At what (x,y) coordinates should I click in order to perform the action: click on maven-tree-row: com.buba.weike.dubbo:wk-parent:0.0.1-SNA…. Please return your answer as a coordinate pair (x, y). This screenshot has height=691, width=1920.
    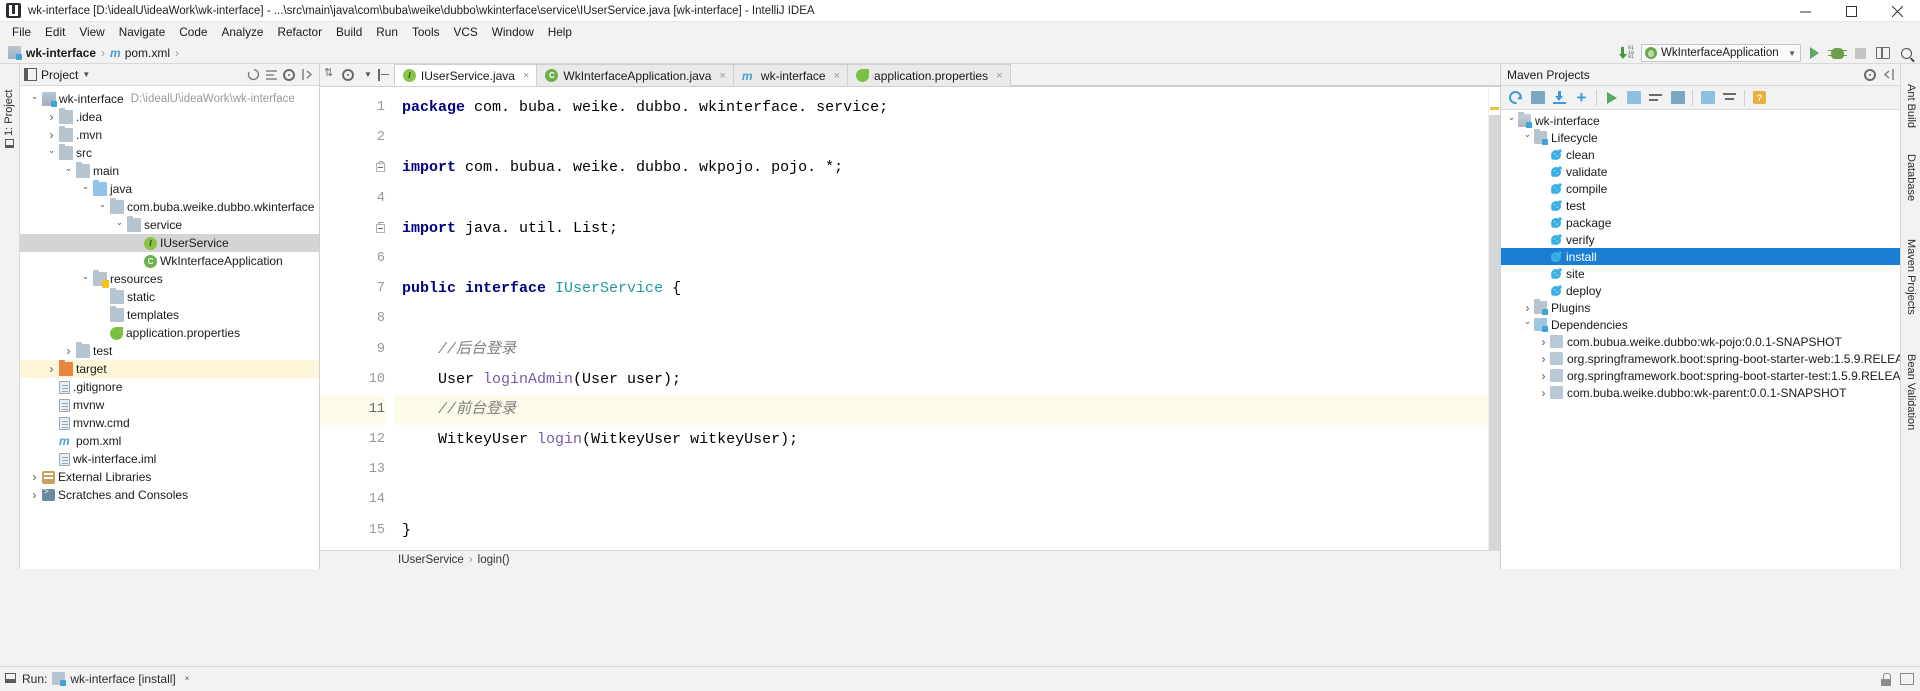
    Looking at the image, I should click on (1700, 392).